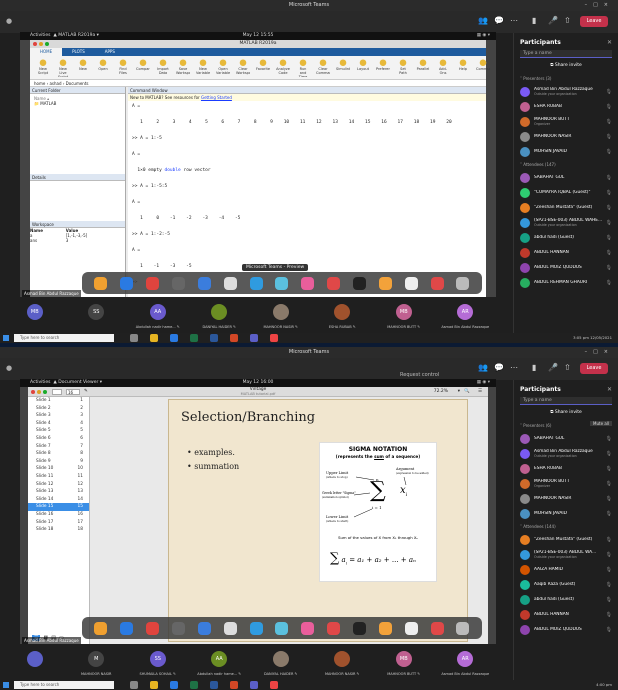 This screenshot has width=618, height=690. Describe the element at coordinates (566, 282) in the screenshot. I see `participant-row: ABDUL REHMAN GHAURI 🎙` at that location.